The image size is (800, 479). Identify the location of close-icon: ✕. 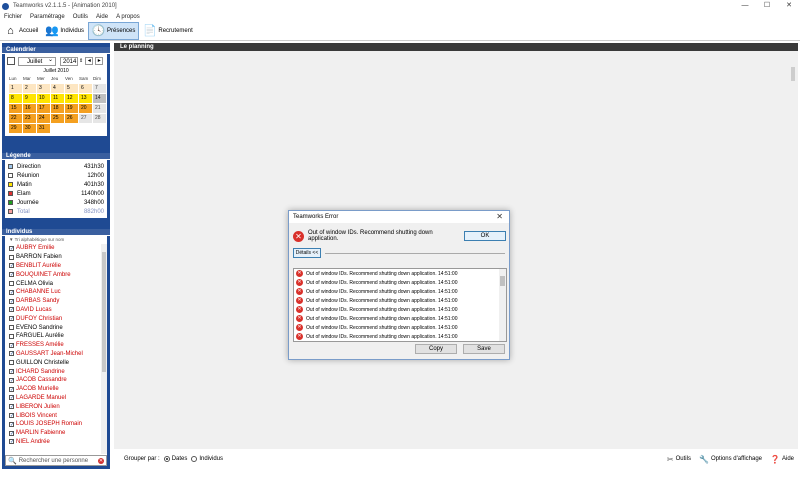
(789, 6).